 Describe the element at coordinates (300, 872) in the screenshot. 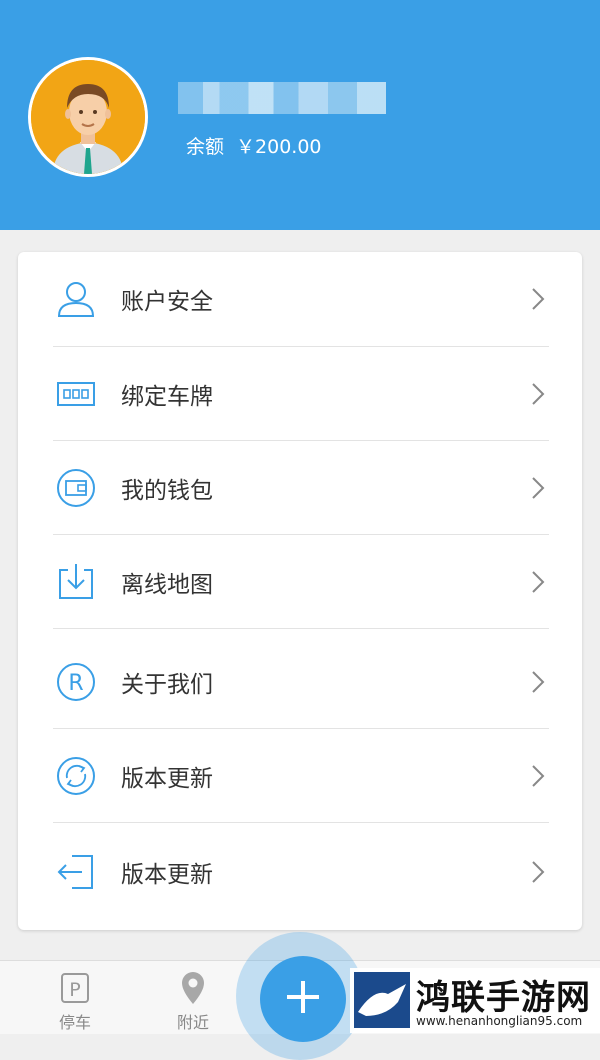

I see `menu-item-logout: 版本更新` at that location.